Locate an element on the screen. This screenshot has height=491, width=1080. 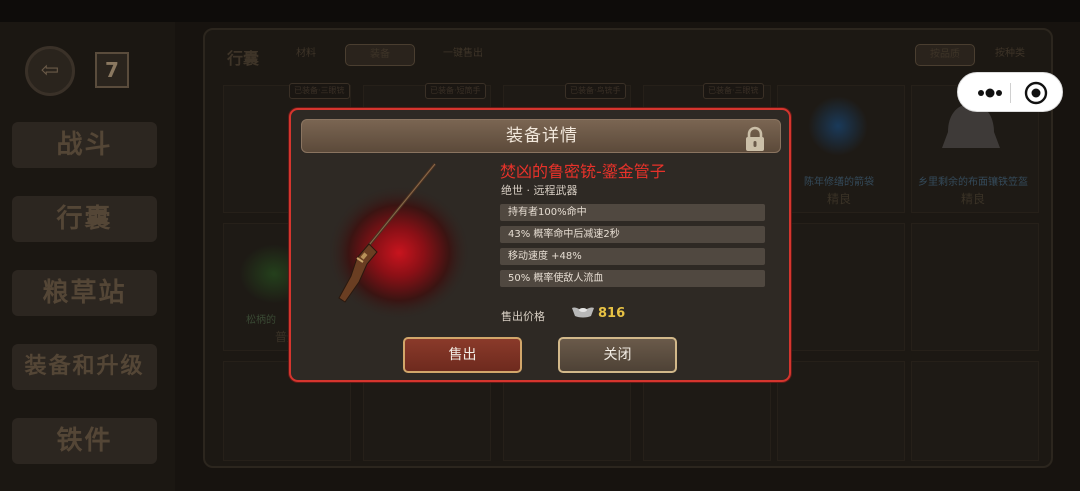
item-type: 绝世 · 远程武器 is located at coordinates (539, 190).